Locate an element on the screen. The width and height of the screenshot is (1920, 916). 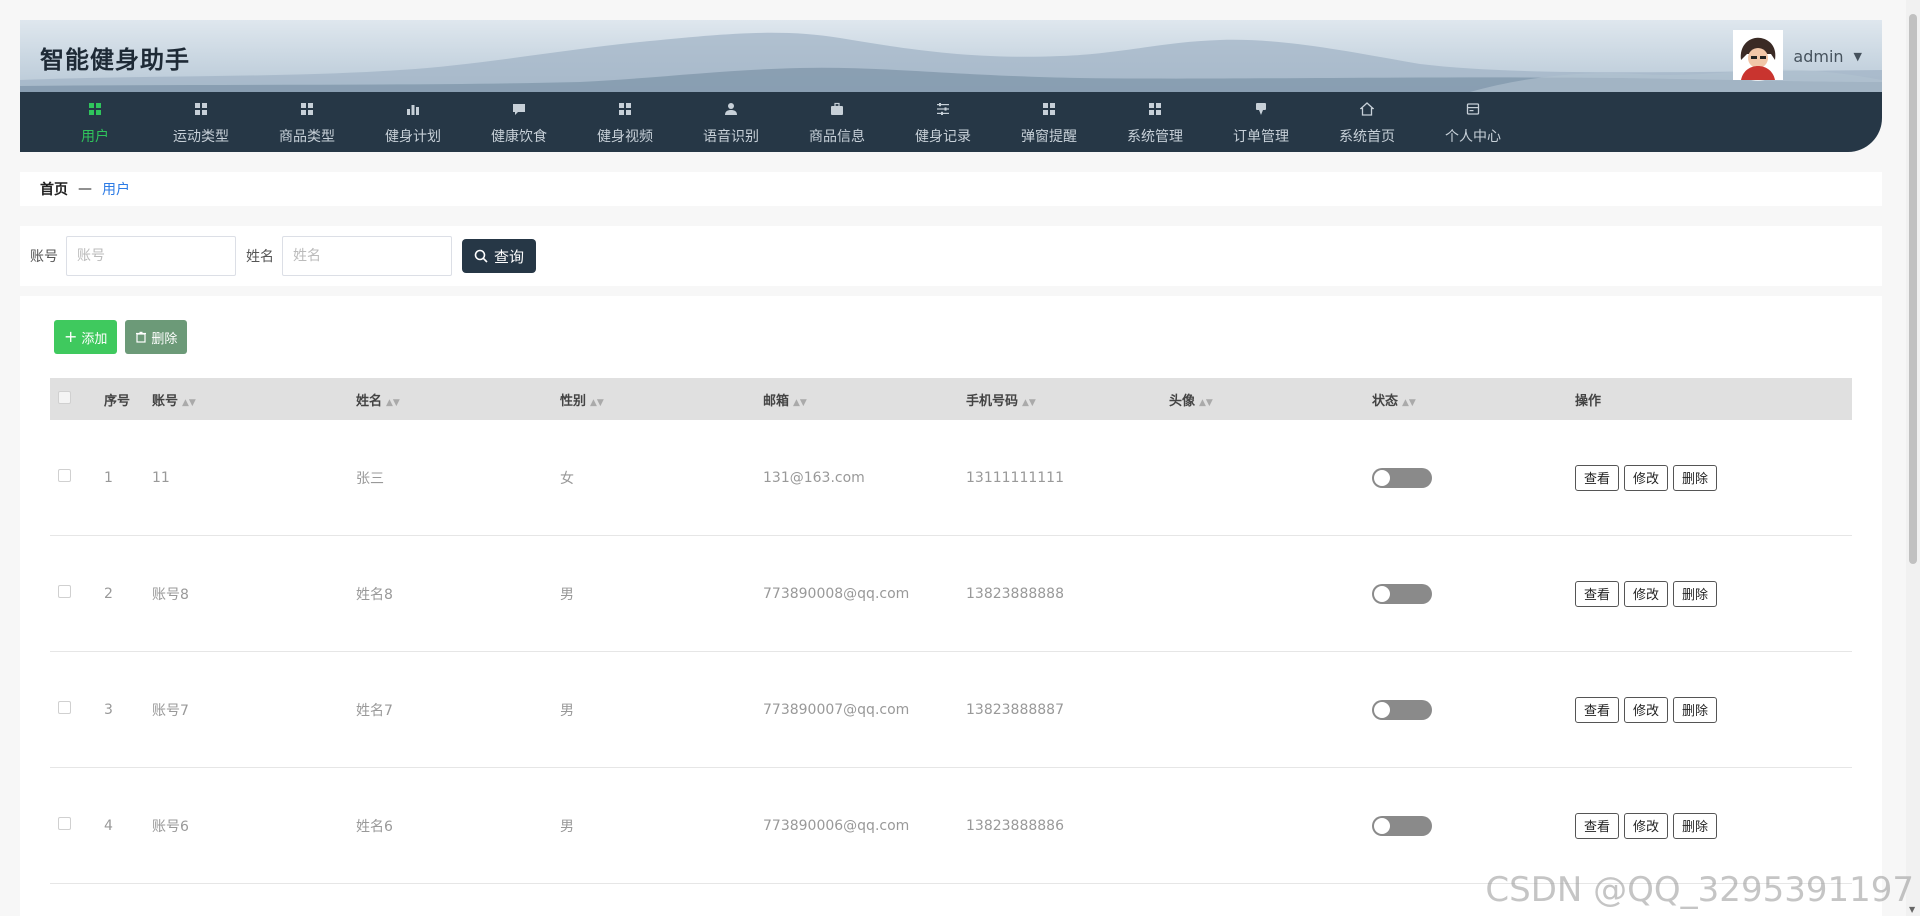
user-menu: admin ▼ is located at coordinates (1797, 56).